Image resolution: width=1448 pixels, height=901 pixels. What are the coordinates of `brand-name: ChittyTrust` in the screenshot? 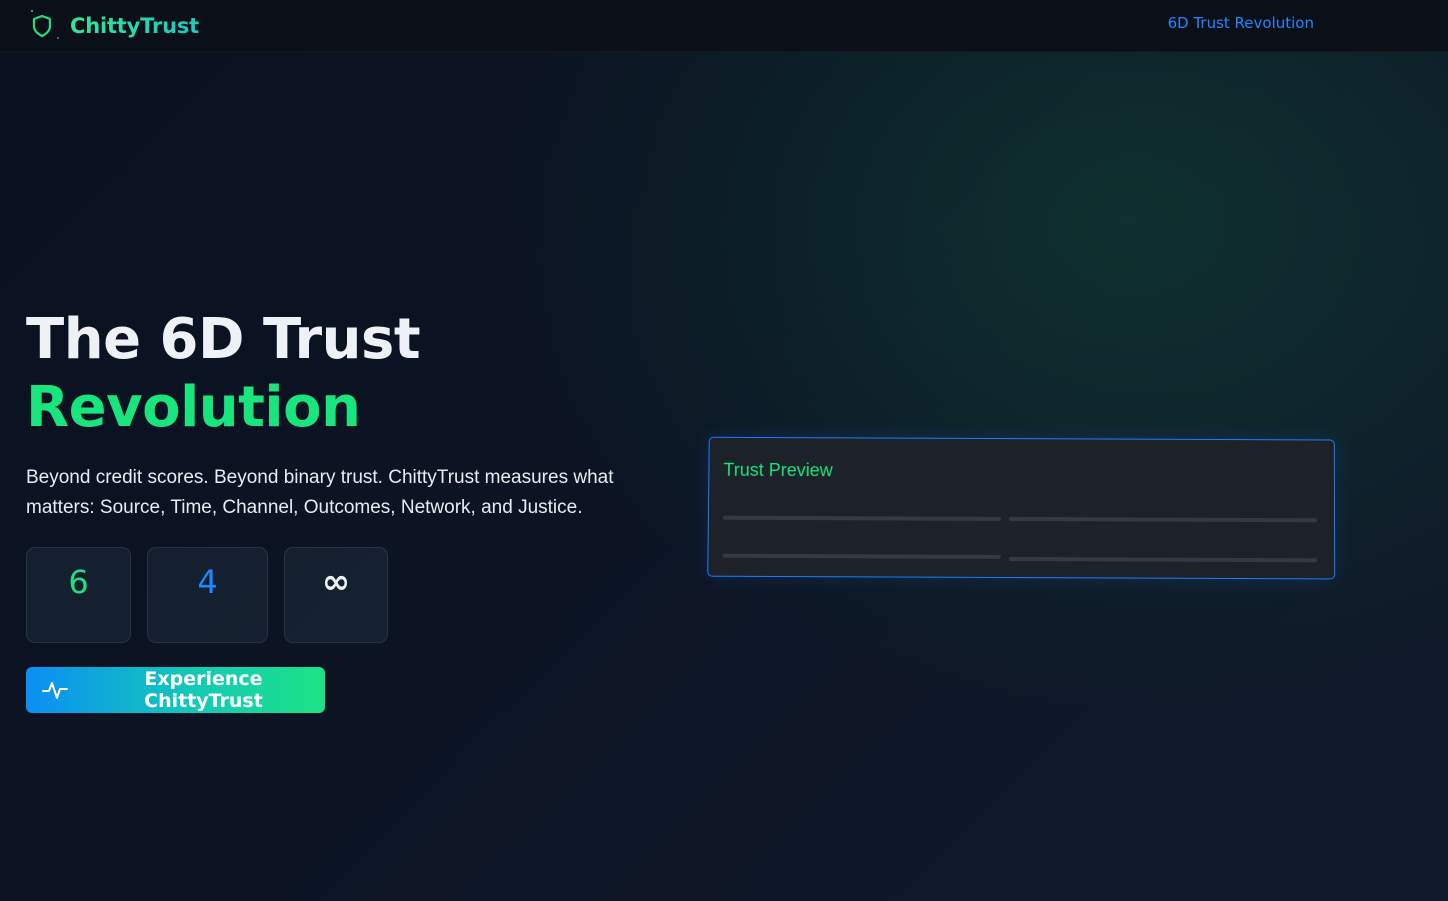 It's located at (134, 26).